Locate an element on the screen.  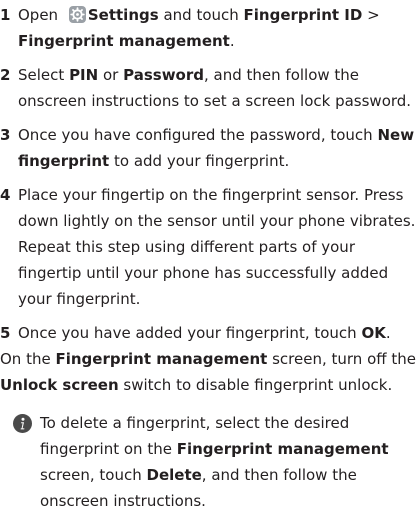
step-text: On the is located at coordinates (25, 359).